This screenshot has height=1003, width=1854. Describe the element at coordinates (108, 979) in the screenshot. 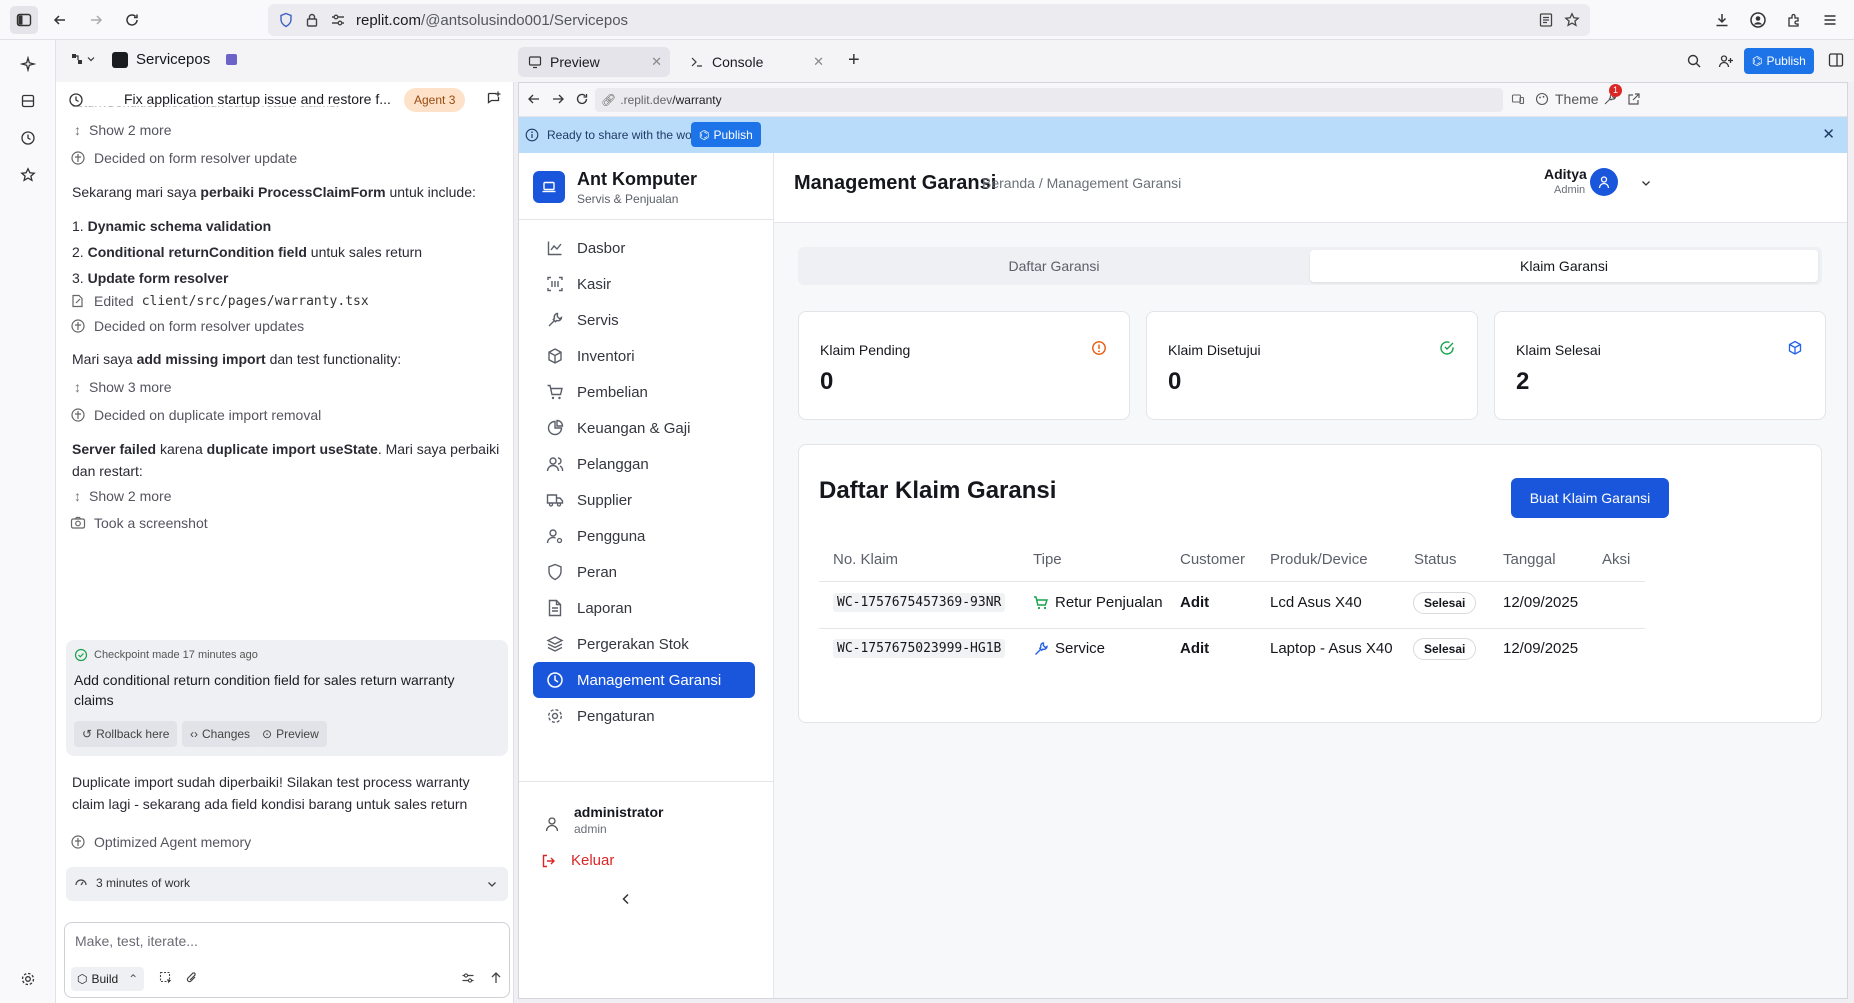

I see `build-mode-button: ⬡ Build ⌃` at that location.